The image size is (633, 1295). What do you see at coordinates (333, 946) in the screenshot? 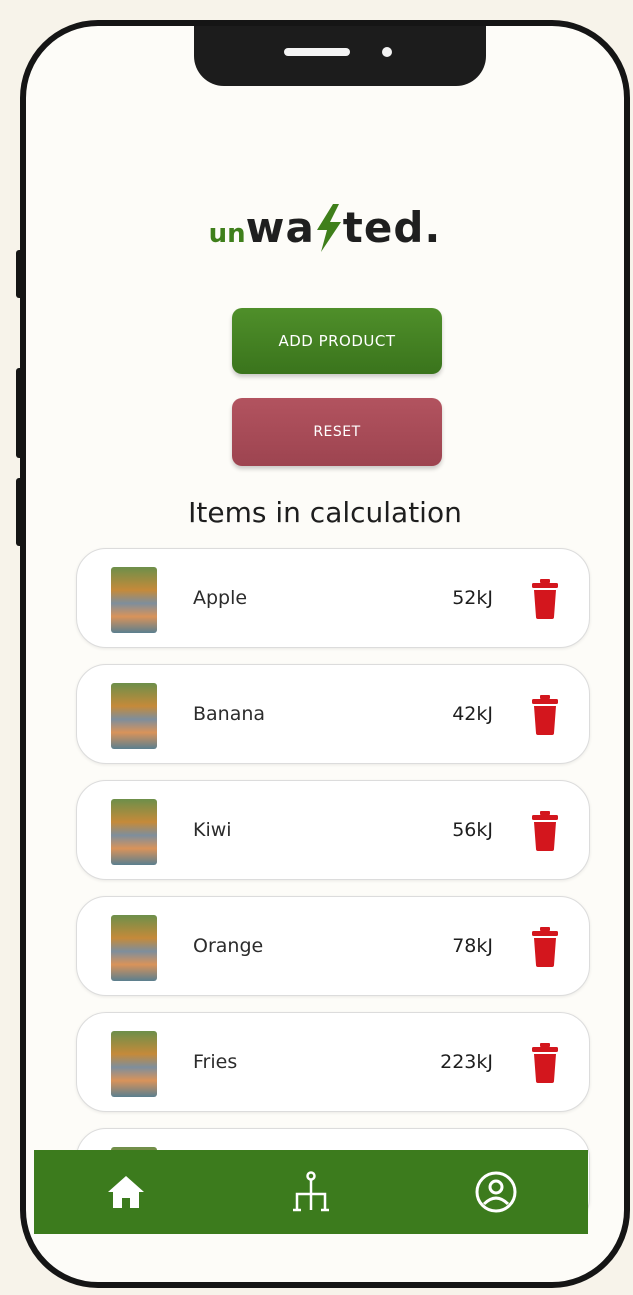
I see `list-item: Orange 78kJ` at bounding box center [333, 946].